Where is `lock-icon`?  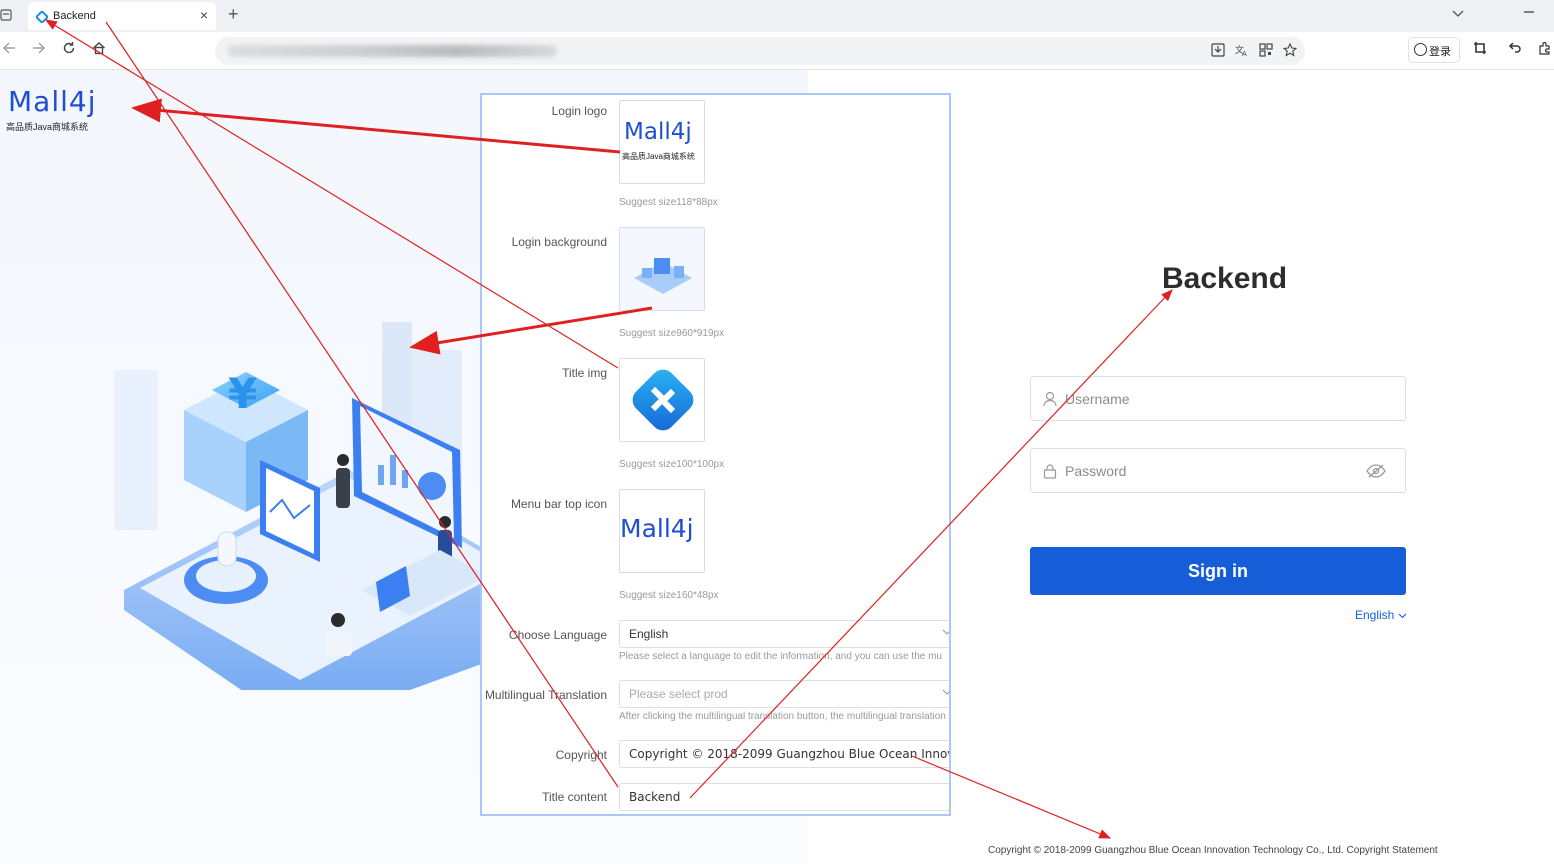
lock-icon is located at coordinates (1050, 473).